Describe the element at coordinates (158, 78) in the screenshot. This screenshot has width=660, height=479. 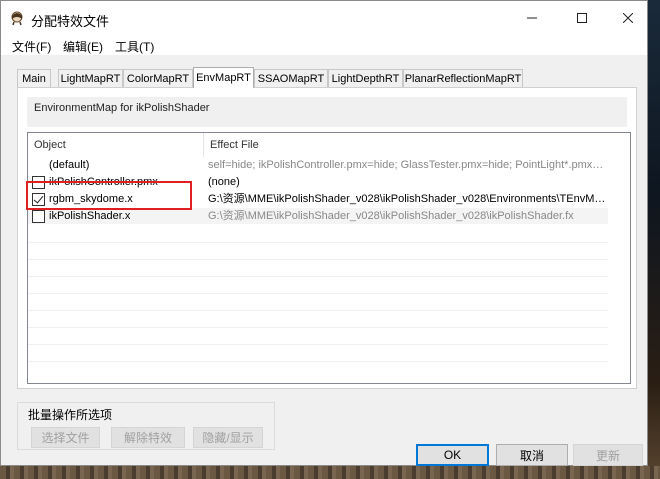
I see `tab-colormaprt: ColorMapRT` at that location.